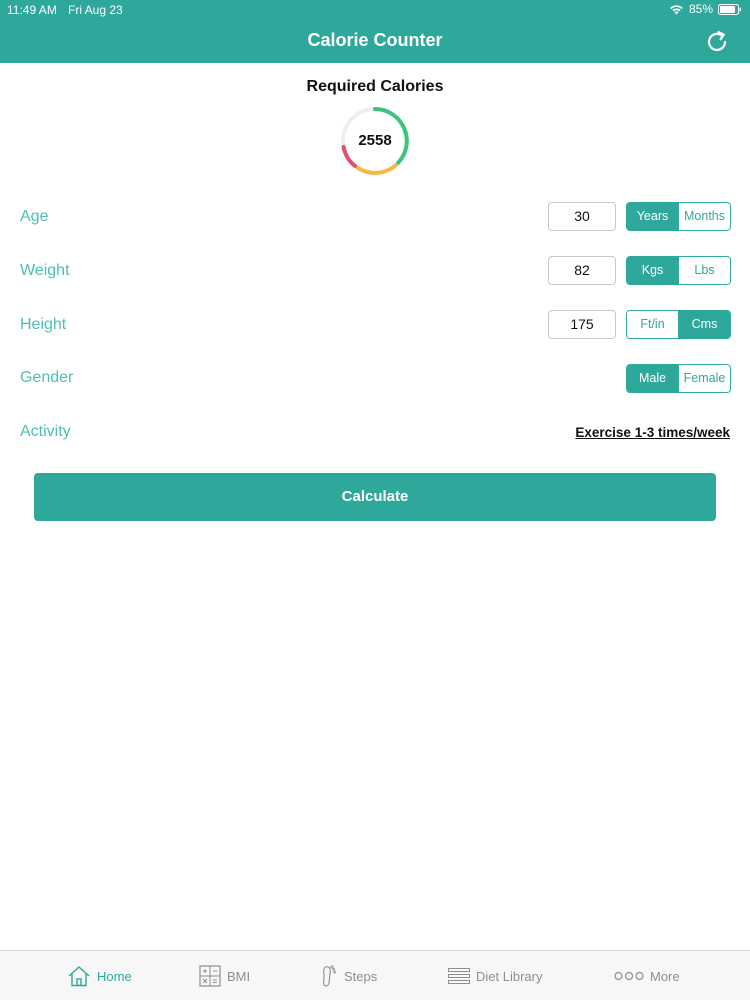 The width and height of the screenshot is (750, 1000). I want to click on height-unit-toggle: Ft/in Cms, so click(678, 324).